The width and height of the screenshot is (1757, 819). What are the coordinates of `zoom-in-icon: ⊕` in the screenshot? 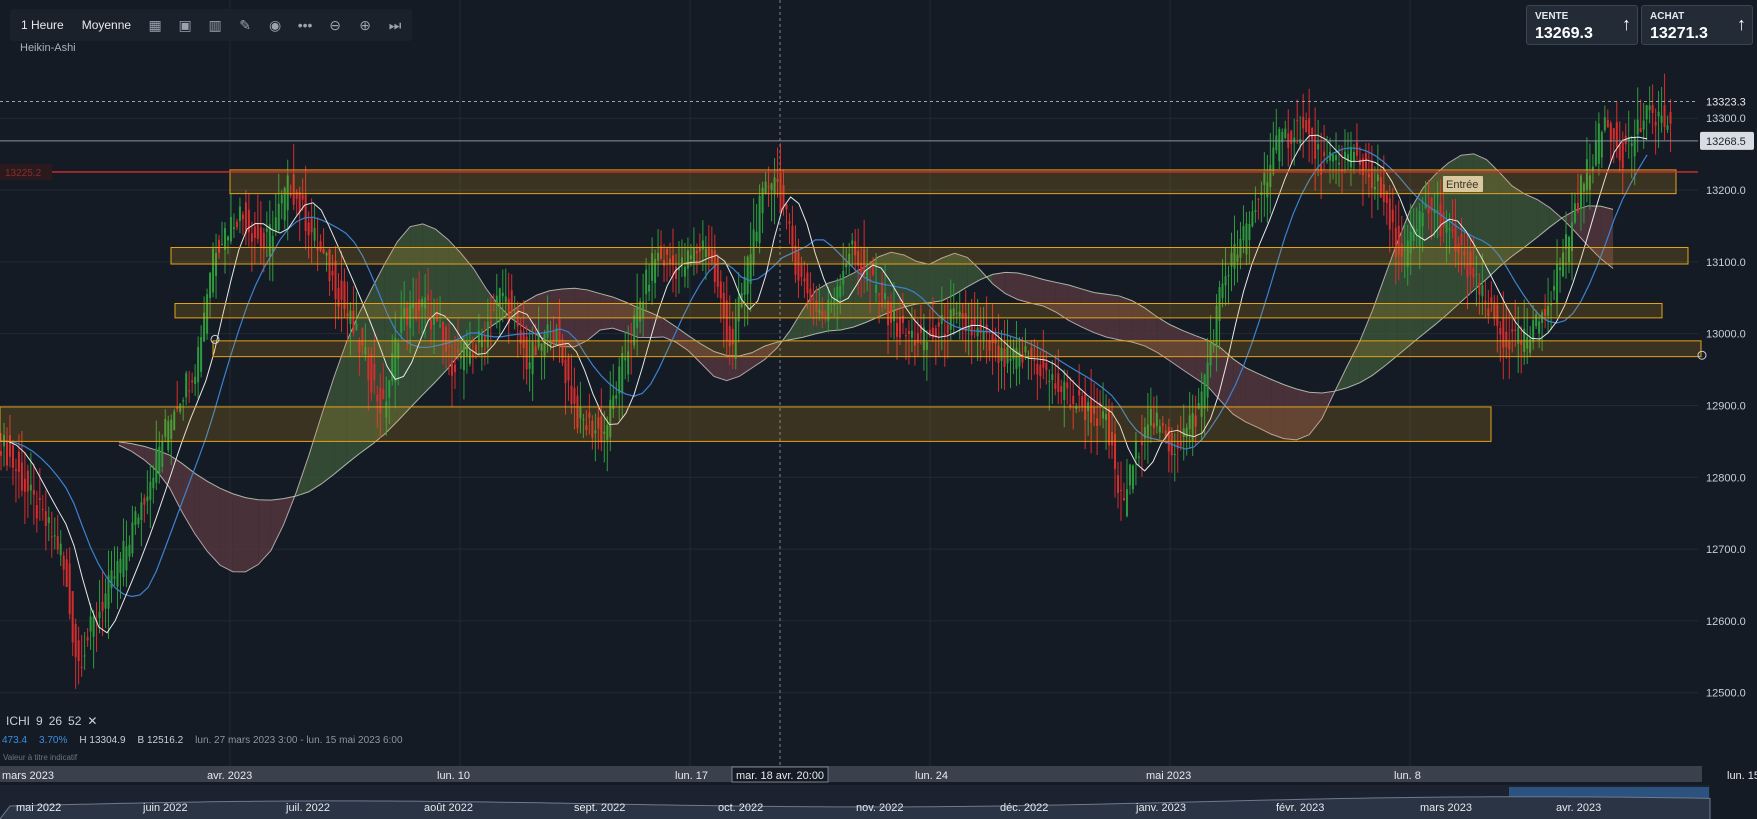 It's located at (365, 25).